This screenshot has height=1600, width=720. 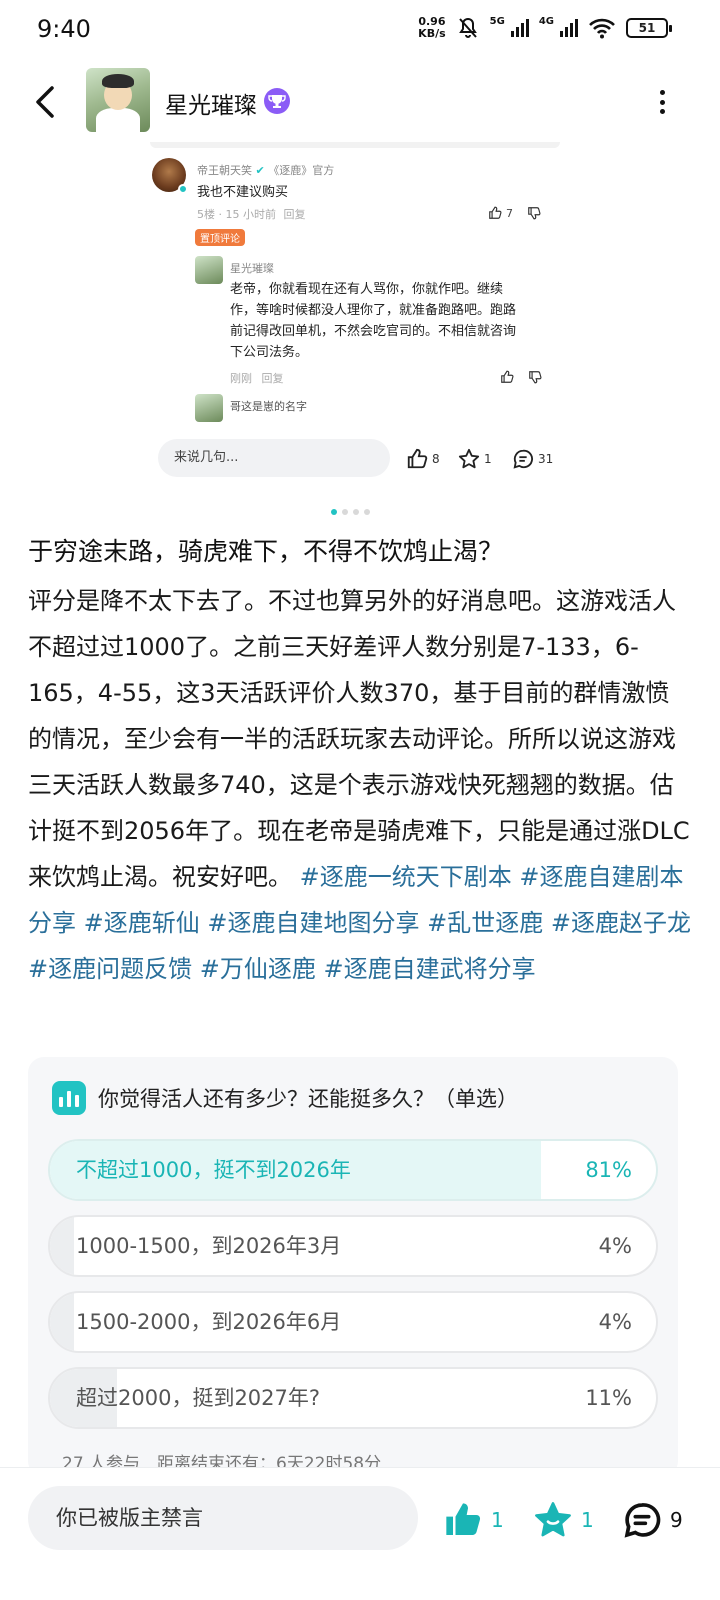 I want to click on trophy-badge-icon, so click(x=277, y=101).